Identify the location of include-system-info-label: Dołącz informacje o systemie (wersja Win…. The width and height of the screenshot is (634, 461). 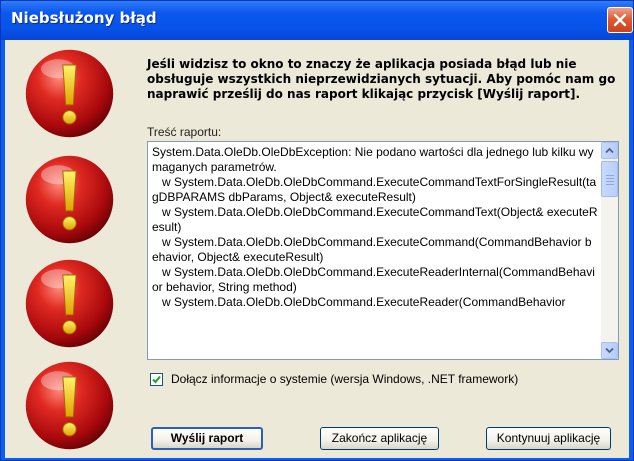
(344, 379).